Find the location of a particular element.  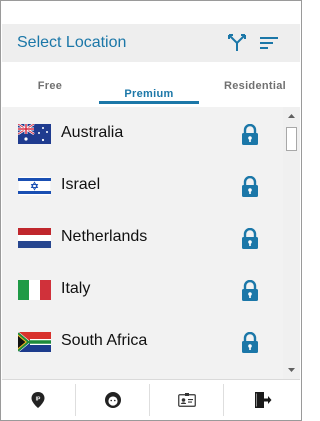

user-avatar-icon is located at coordinates (113, 400).